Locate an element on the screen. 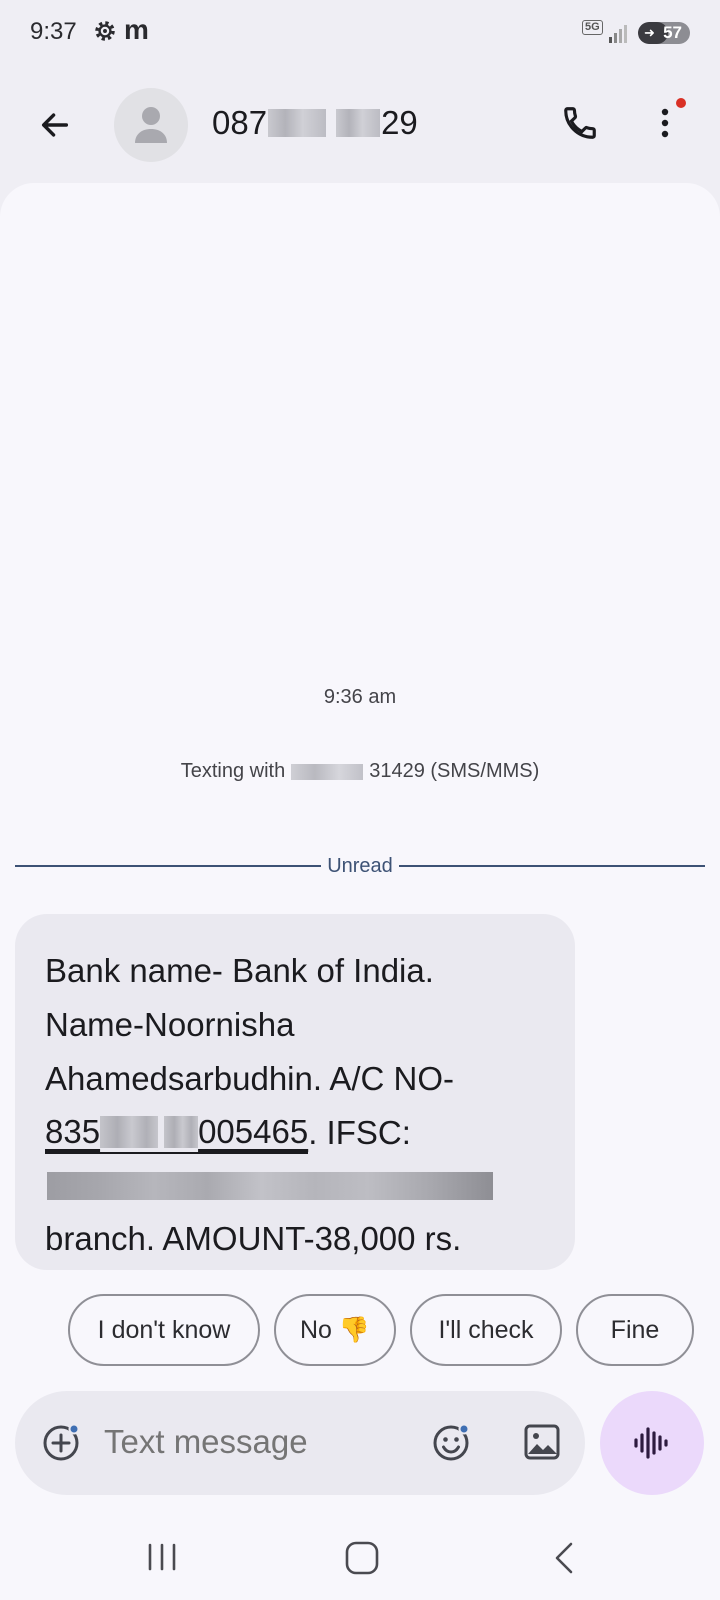 Image resolution: width=720 pixels, height=1600 pixels. message-line: Ahamedsarbudhin. A/C NO- is located at coordinates (250, 1078).